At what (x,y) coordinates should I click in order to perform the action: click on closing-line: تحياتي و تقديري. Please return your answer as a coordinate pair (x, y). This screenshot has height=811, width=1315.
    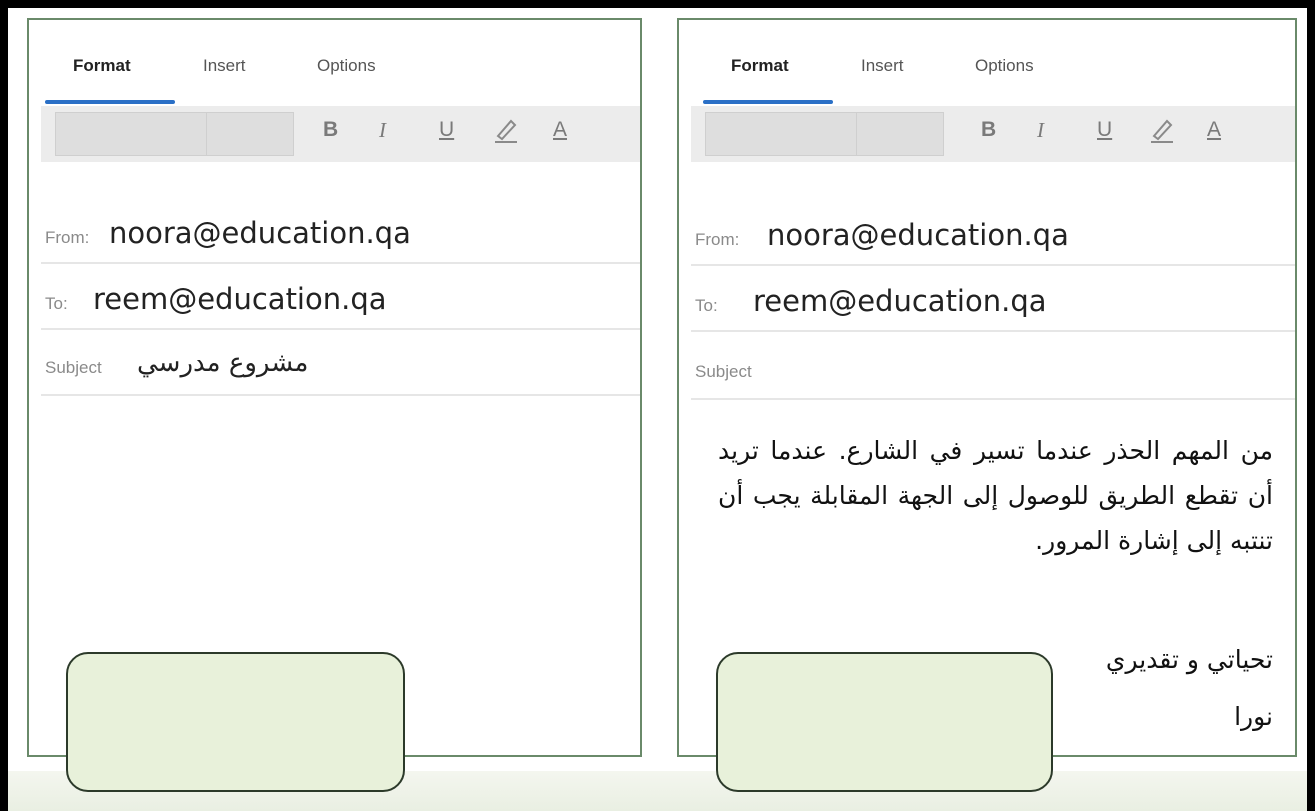
    Looking at the image, I should click on (1189, 659).